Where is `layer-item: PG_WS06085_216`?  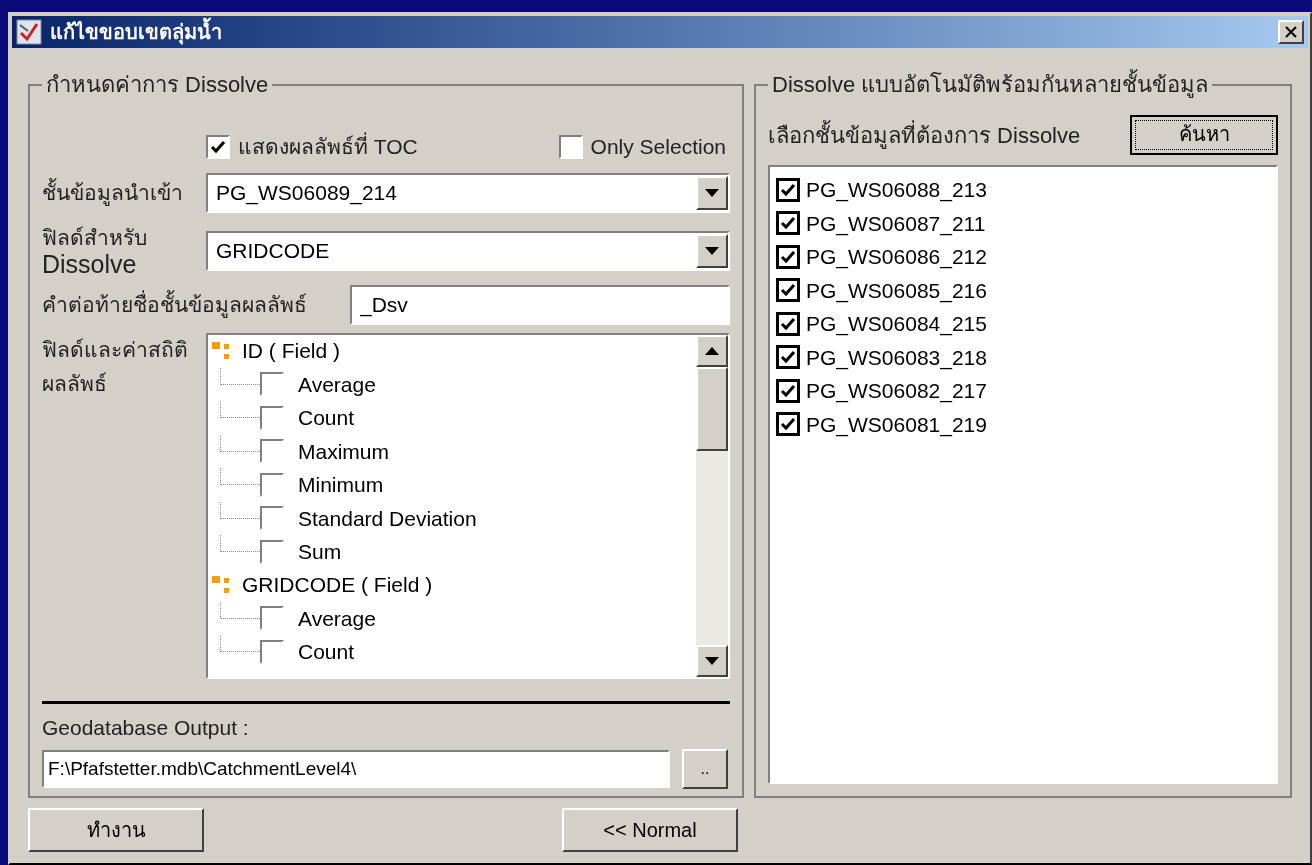
layer-item: PG_WS06085_216 is located at coordinates (896, 290).